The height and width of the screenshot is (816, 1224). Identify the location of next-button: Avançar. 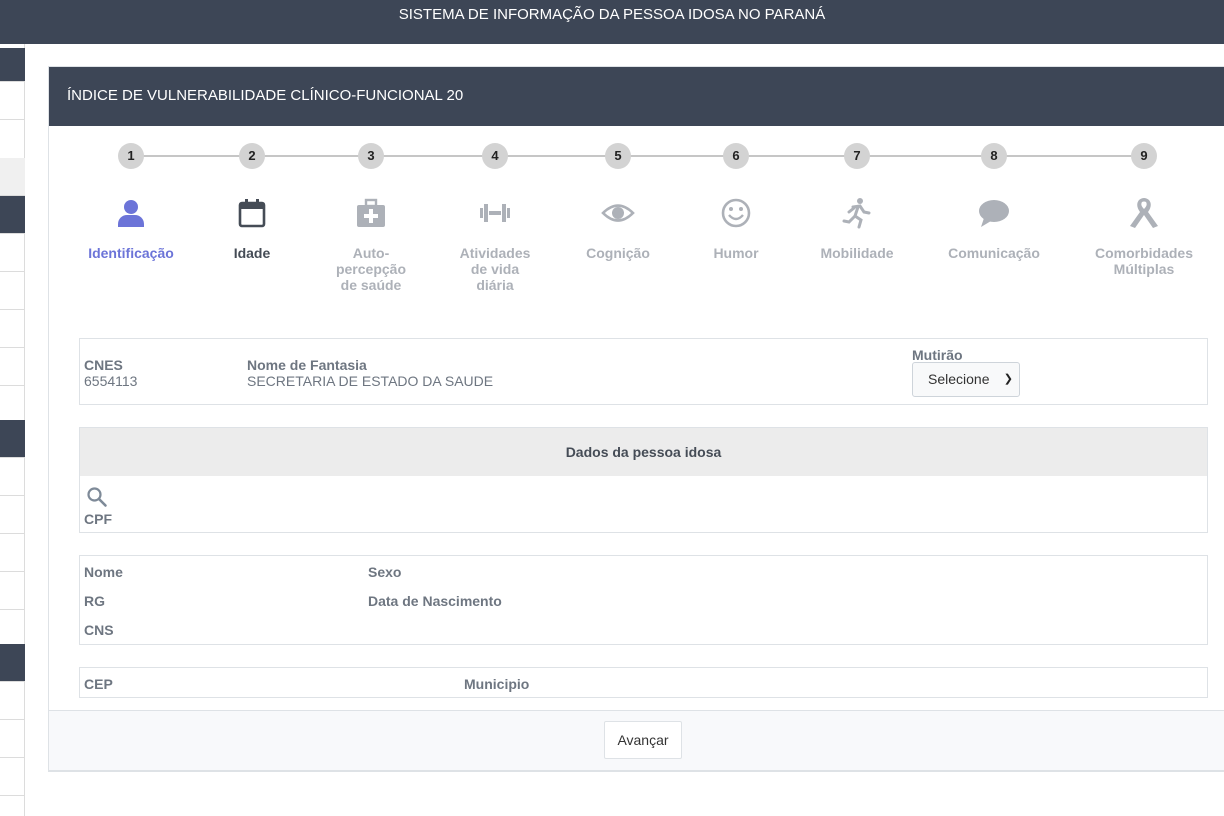
(643, 740).